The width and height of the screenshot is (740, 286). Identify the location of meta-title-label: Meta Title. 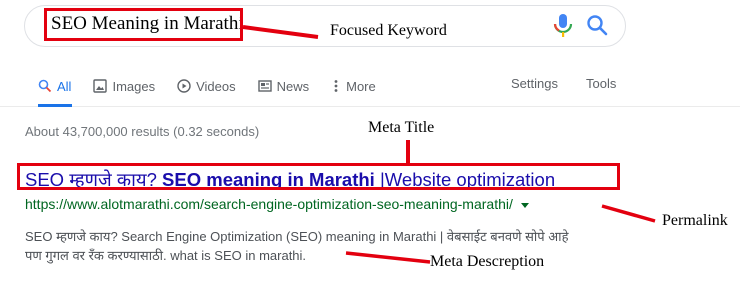
(401, 127).